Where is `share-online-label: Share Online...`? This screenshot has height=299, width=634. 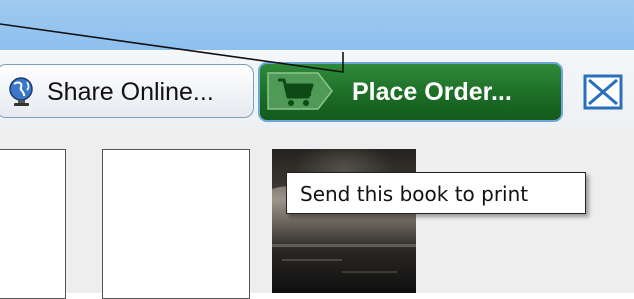 share-online-label: Share Online... is located at coordinates (130, 92).